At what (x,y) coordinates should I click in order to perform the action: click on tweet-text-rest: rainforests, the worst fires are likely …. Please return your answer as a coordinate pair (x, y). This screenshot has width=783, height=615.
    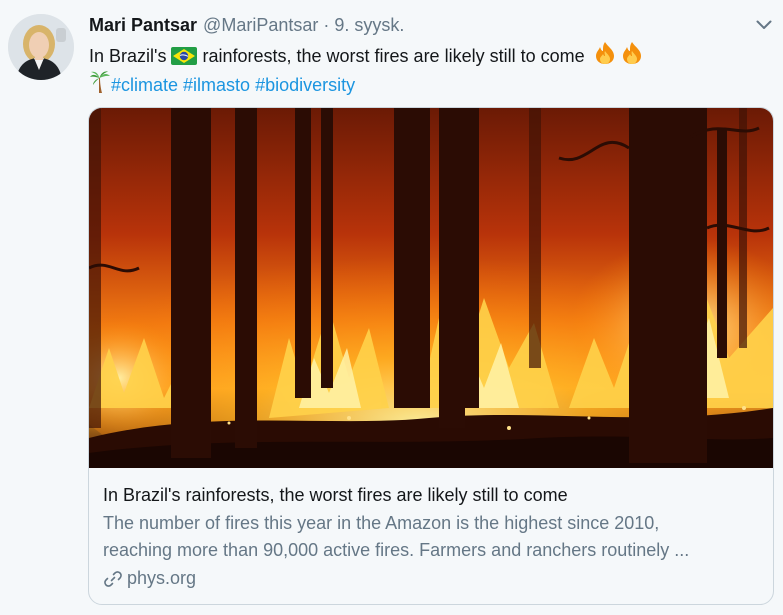
    Looking at the image, I should click on (391, 56).